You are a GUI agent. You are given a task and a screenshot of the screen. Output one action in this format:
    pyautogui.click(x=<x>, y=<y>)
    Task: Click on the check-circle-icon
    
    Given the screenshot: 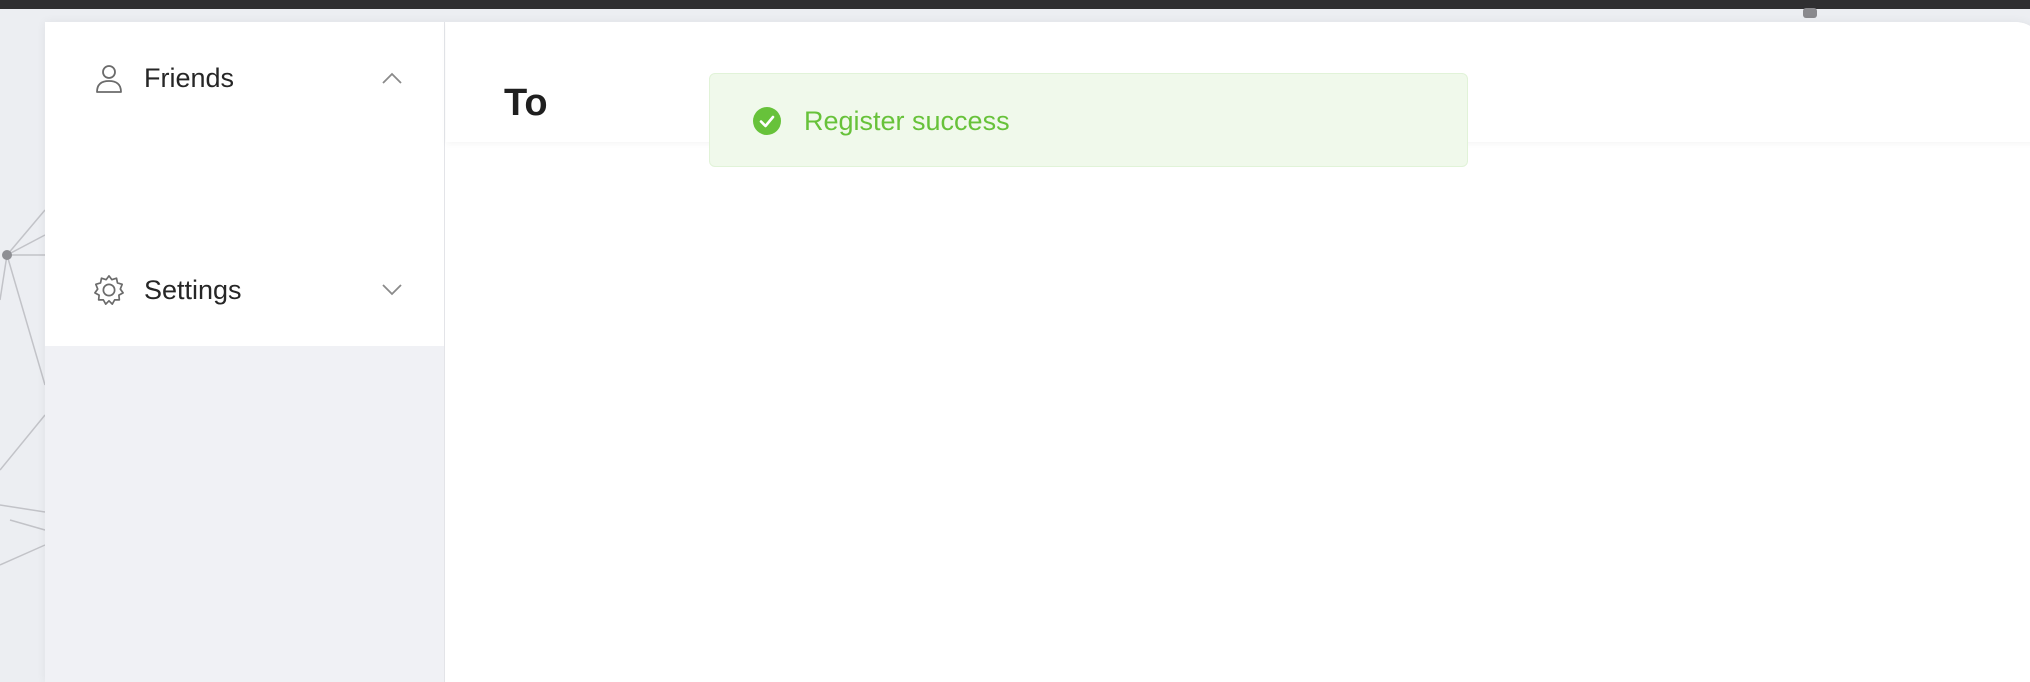 What is the action you would take?
    pyautogui.click(x=767, y=121)
    